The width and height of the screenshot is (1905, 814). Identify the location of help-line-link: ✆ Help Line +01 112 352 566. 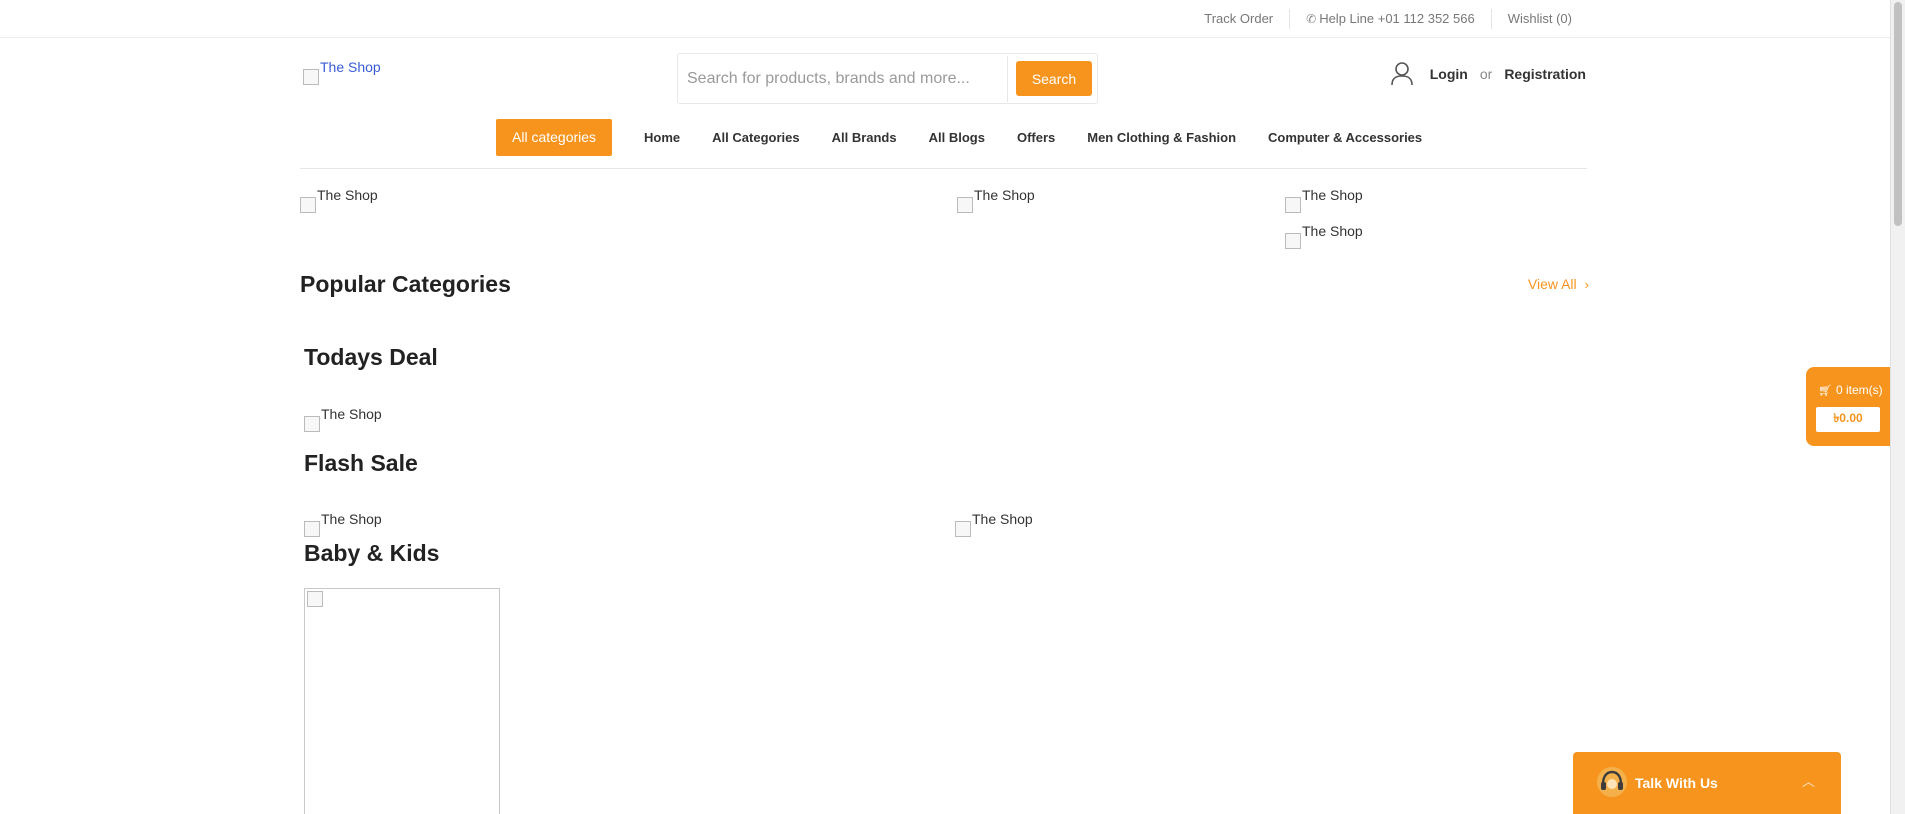
(1390, 18).